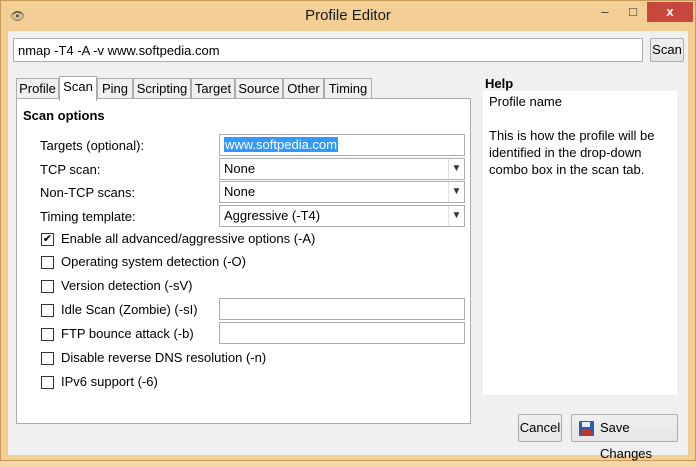  What do you see at coordinates (525, 101) in the screenshot?
I see `help-heading: Profile name` at bounding box center [525, 101].